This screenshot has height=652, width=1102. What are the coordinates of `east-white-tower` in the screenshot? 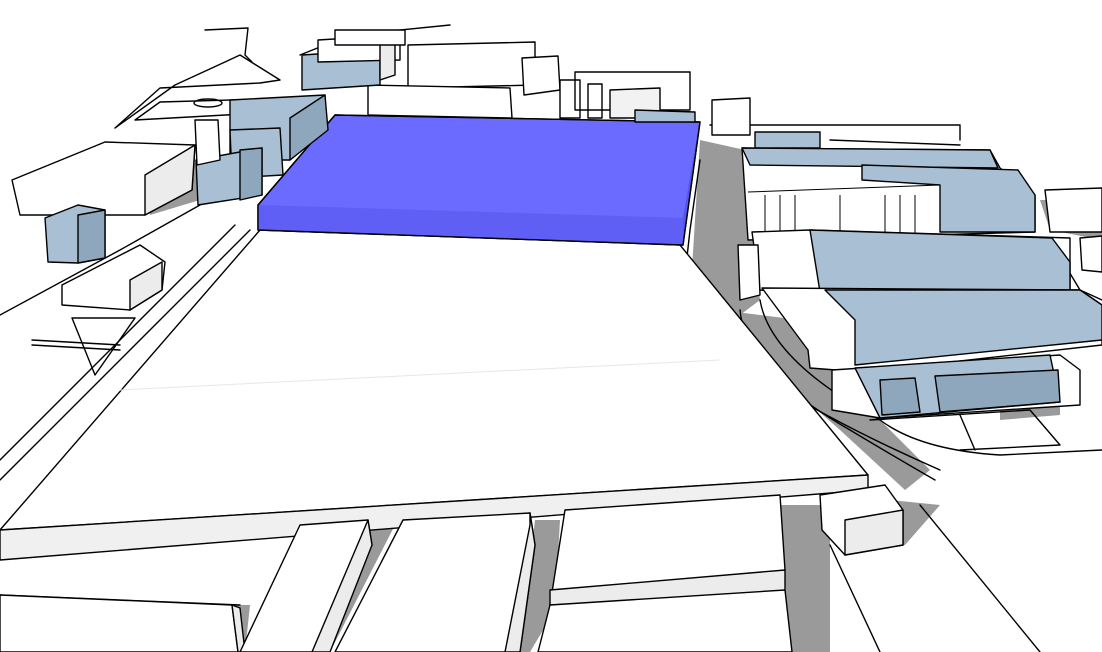 It's located at (731, 116).